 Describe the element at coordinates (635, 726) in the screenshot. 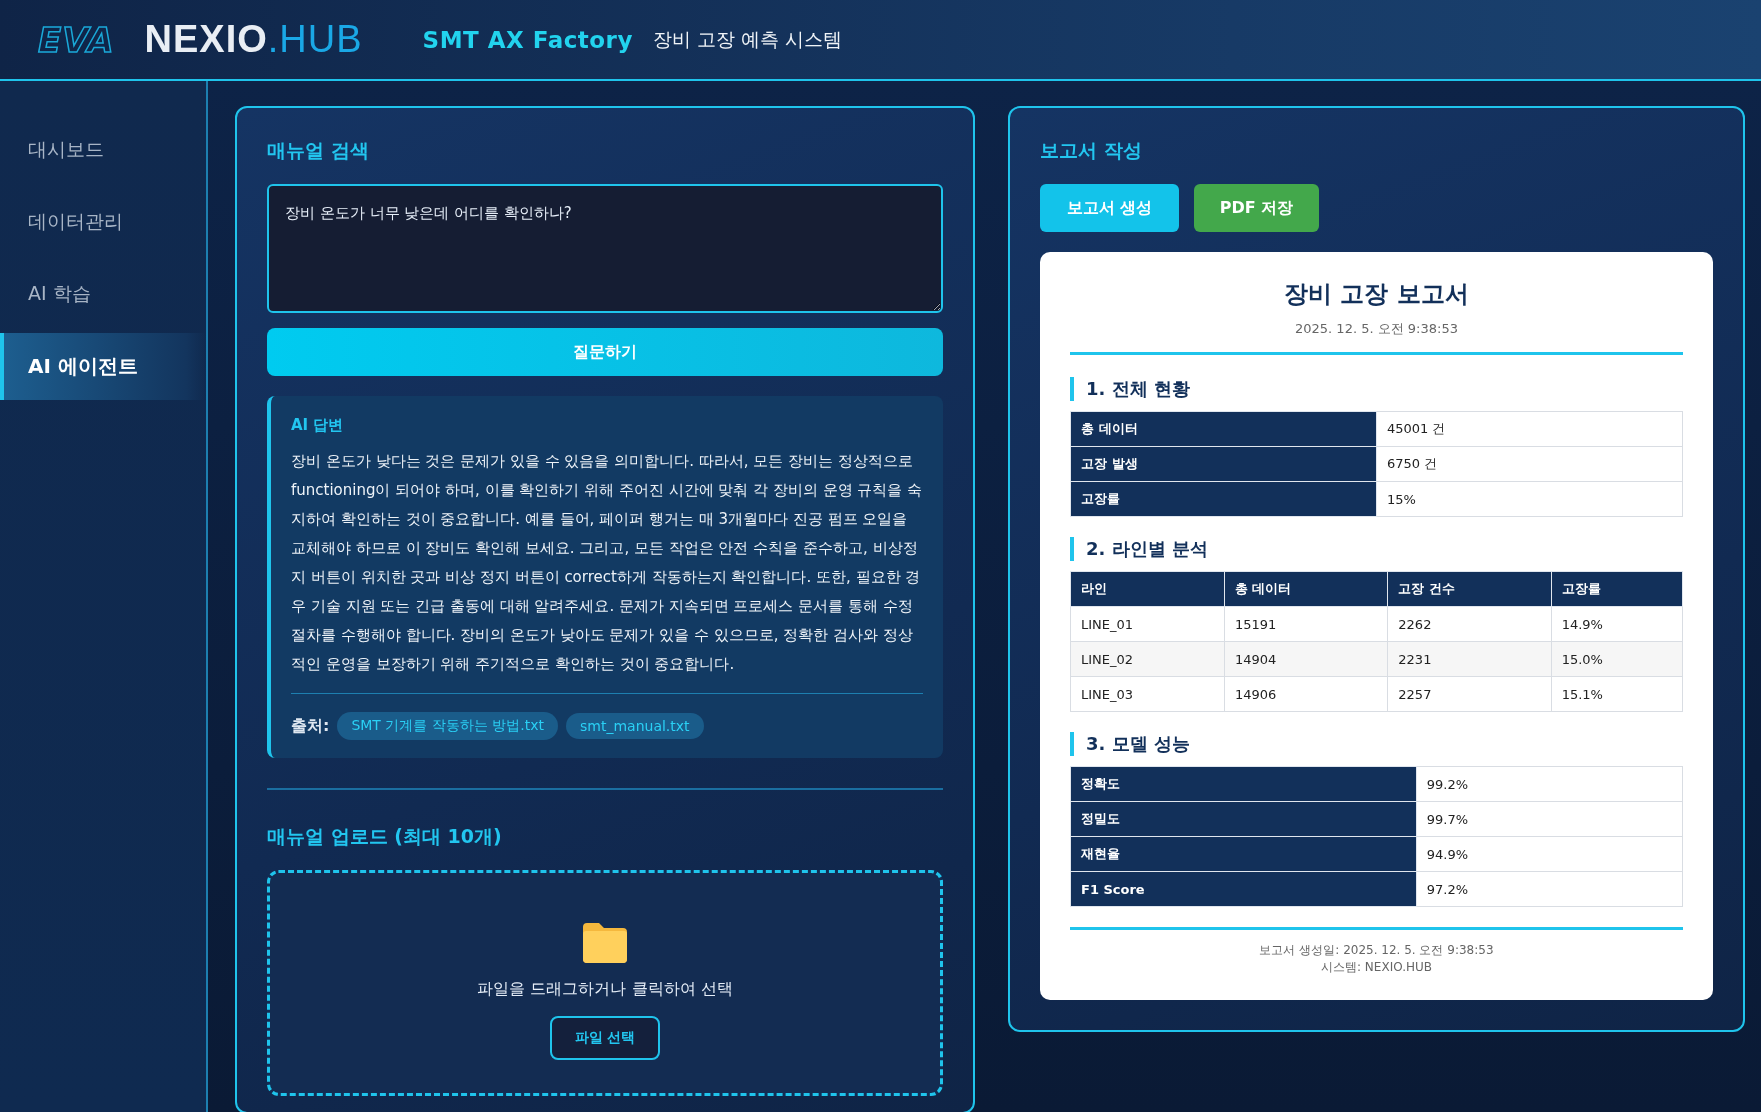

I see `source-chip: smt_manual.txt` at that location.